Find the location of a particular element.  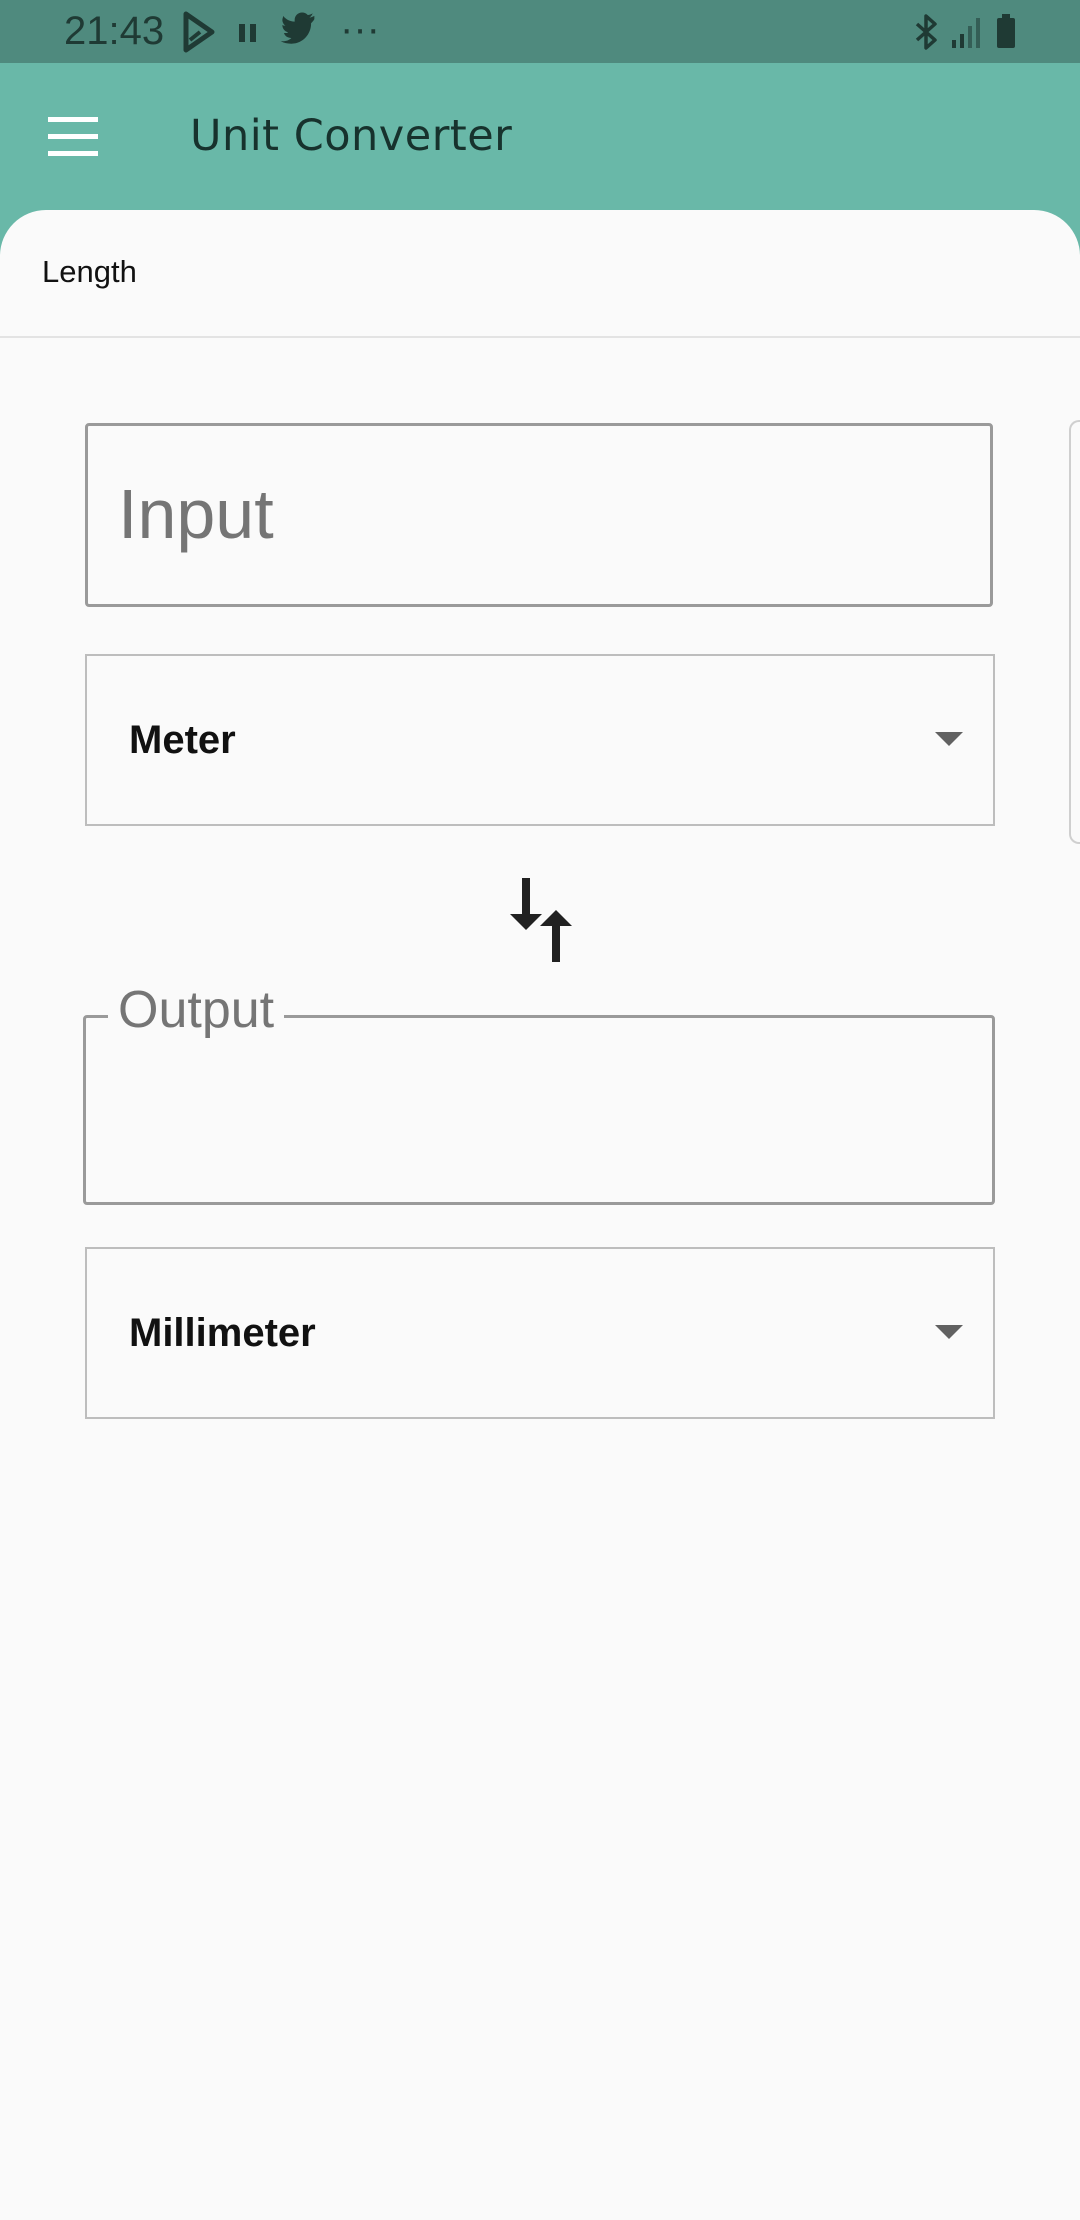

status-time: 21:43 is located at coordinates (114, 31).